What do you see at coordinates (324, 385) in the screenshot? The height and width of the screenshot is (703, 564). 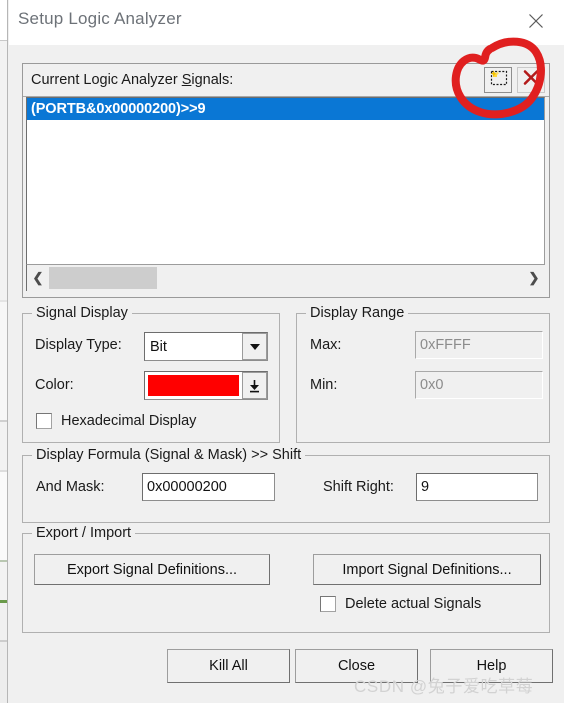 I see `min-label: Min:` at bounding box center [324, 385].